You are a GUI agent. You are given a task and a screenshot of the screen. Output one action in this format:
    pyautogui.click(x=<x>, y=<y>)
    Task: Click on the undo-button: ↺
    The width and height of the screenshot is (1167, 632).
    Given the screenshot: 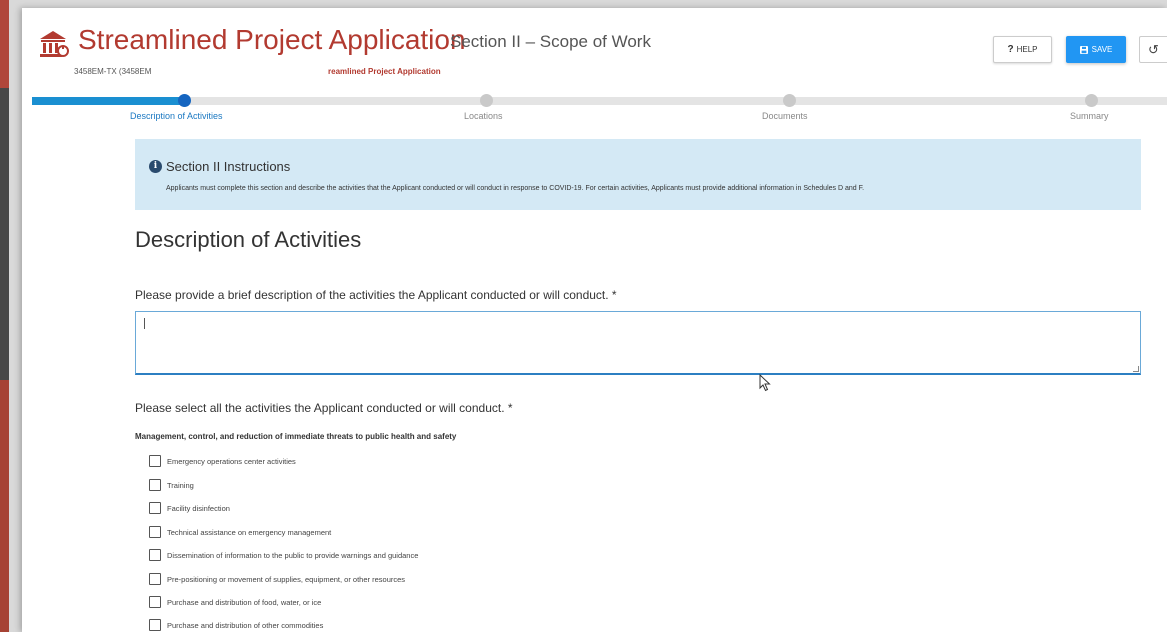 What is the action you would take?
    pyautogui.click(x=1153, y=49)
    